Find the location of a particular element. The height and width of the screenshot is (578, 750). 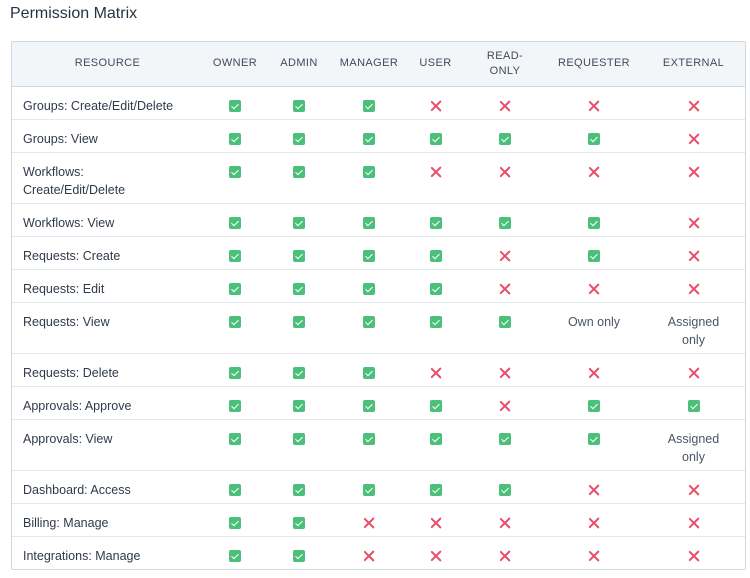

column-header-read-only: READ-ONLY is located at coordinates (505, 64).